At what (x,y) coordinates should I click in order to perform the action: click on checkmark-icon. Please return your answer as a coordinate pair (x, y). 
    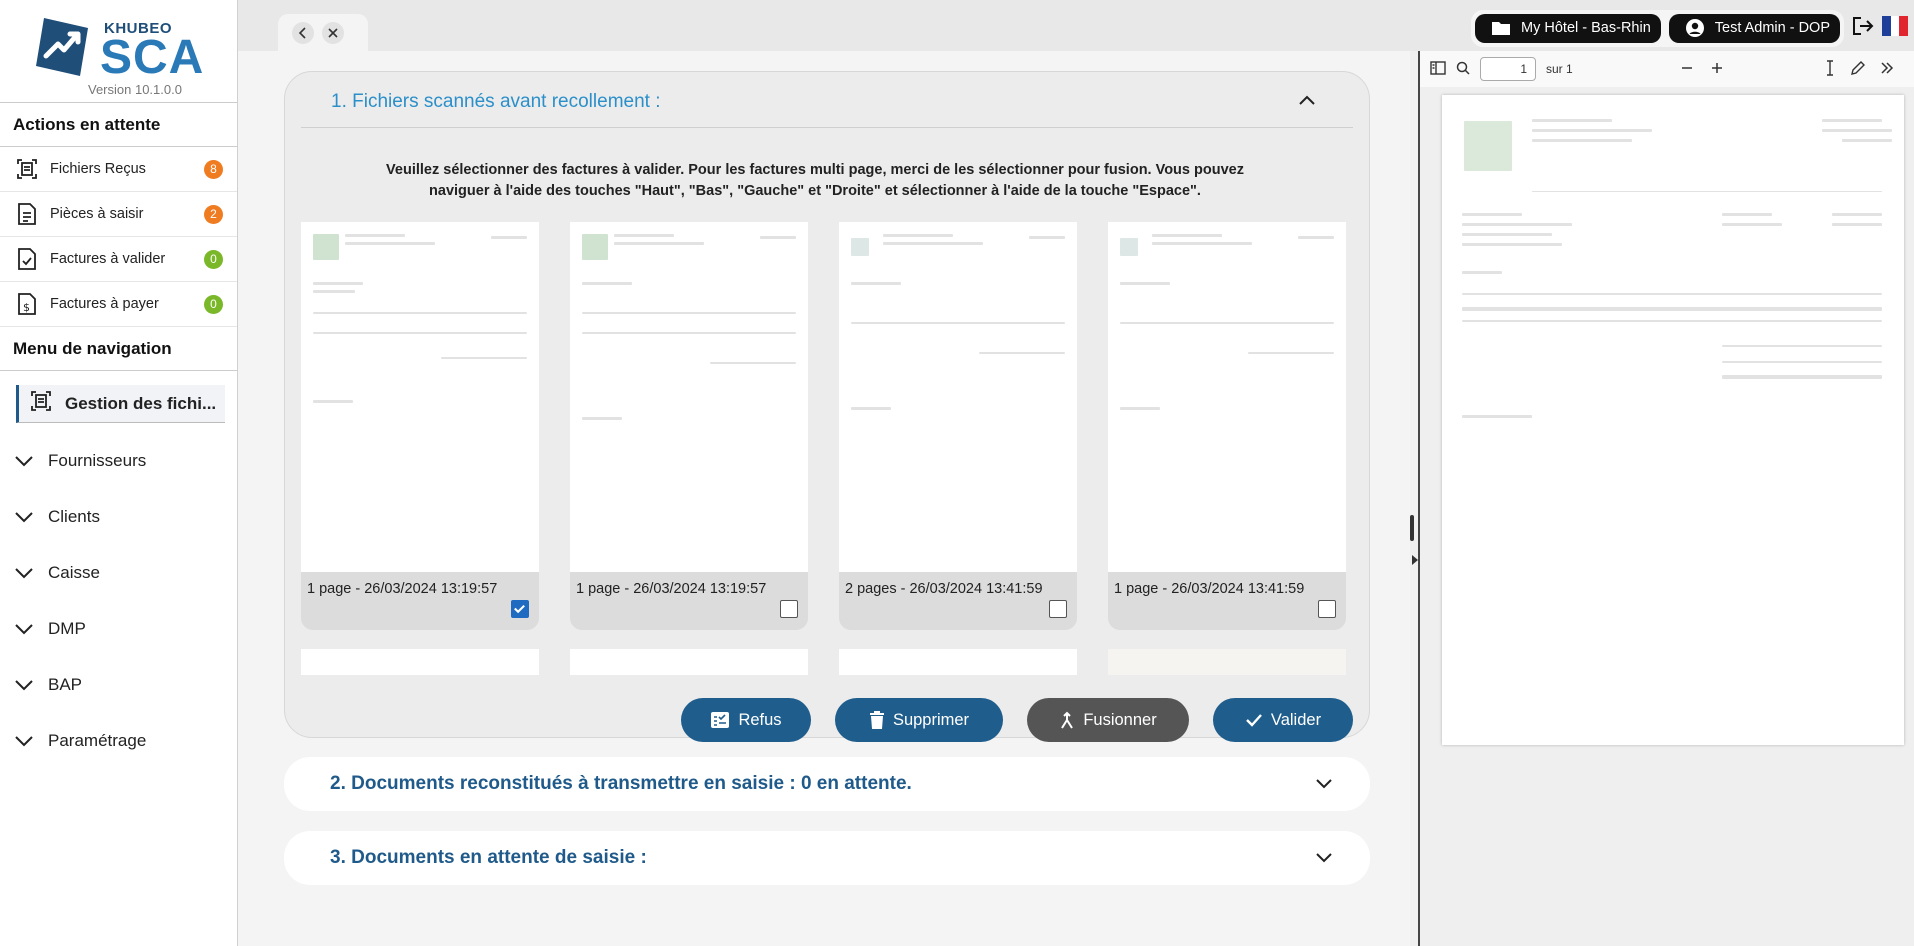
    Looking at the image, I should click on (519, 609).